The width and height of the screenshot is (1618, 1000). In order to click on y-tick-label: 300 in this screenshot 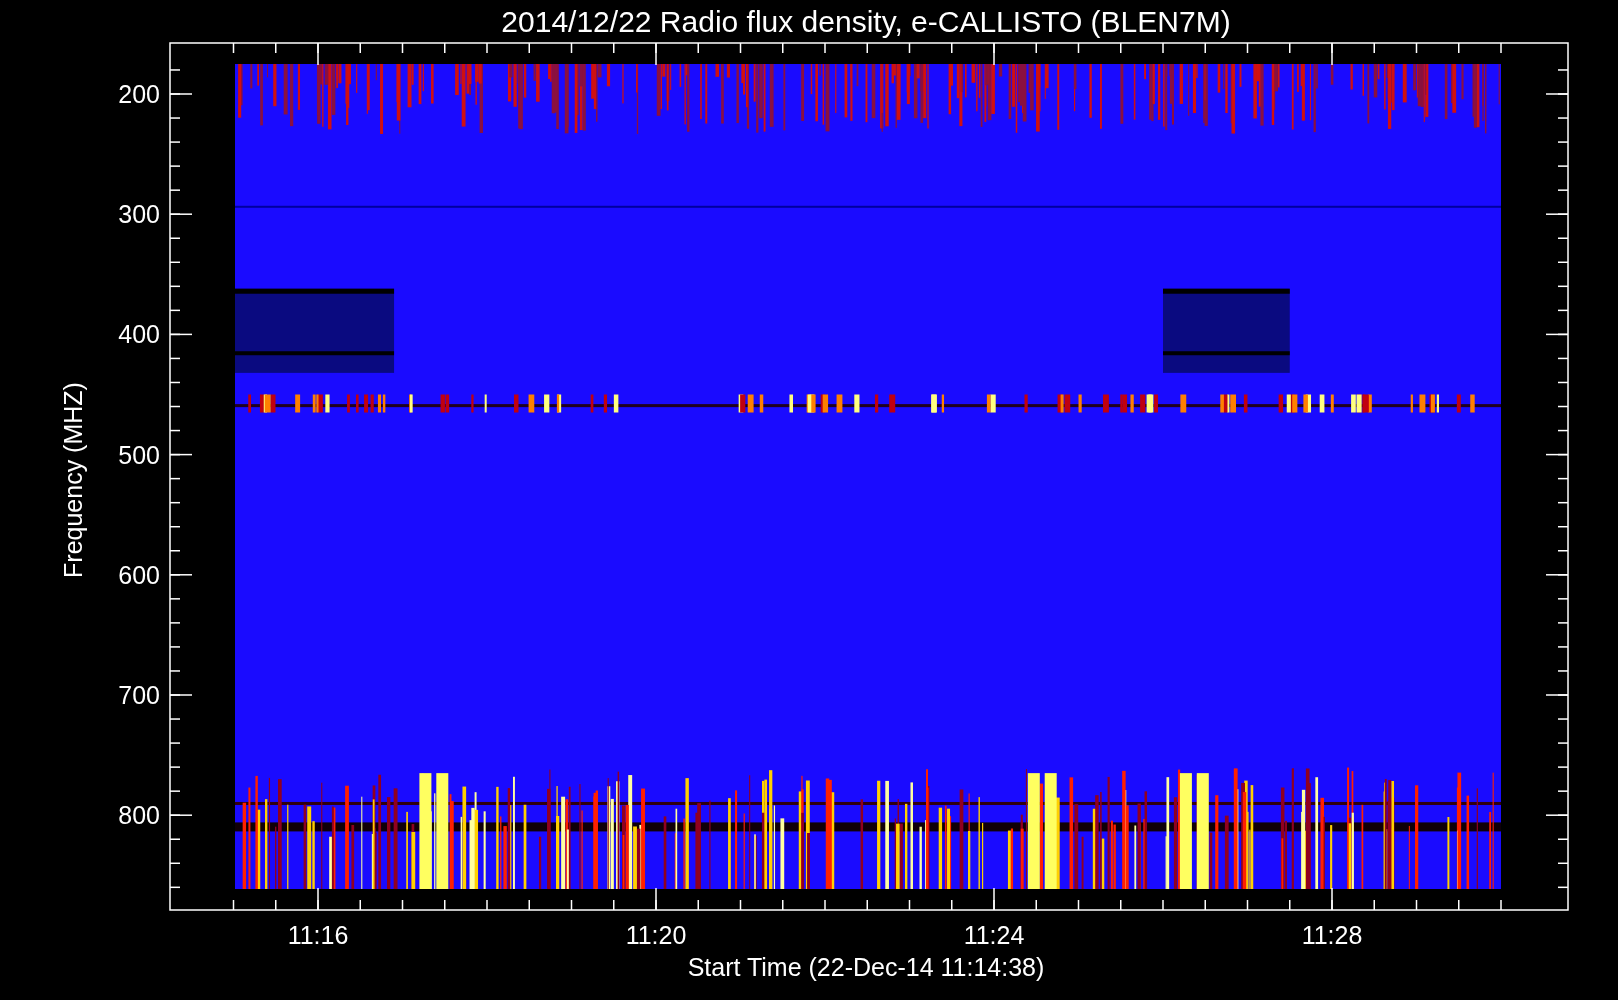, I will do `click(139, 214)`.